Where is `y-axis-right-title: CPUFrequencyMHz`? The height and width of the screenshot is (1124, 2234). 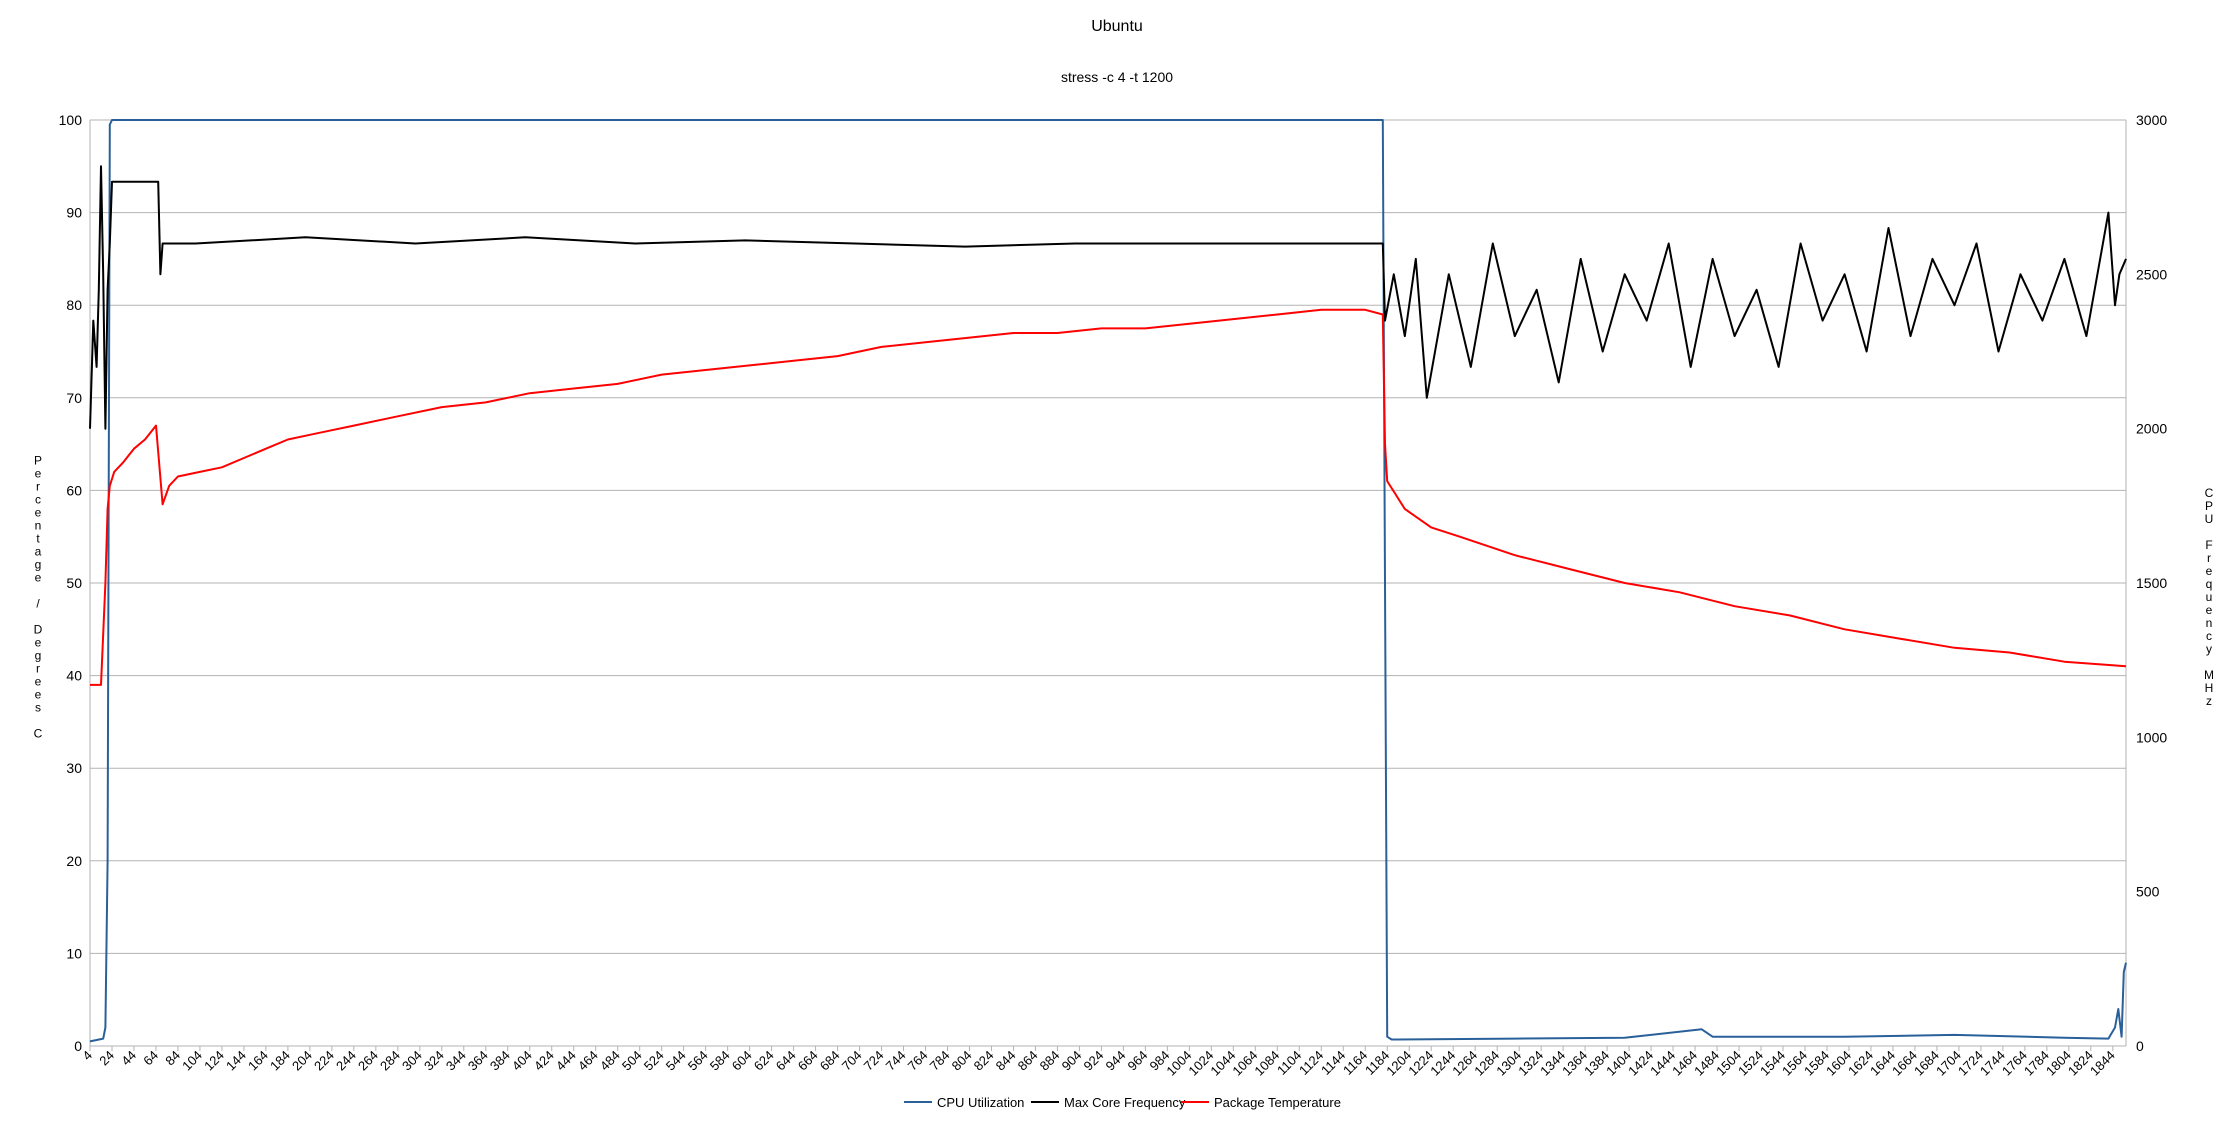
y-axis-right-title: CPUFrequencyMHz is located at coordinates (2209, 597).